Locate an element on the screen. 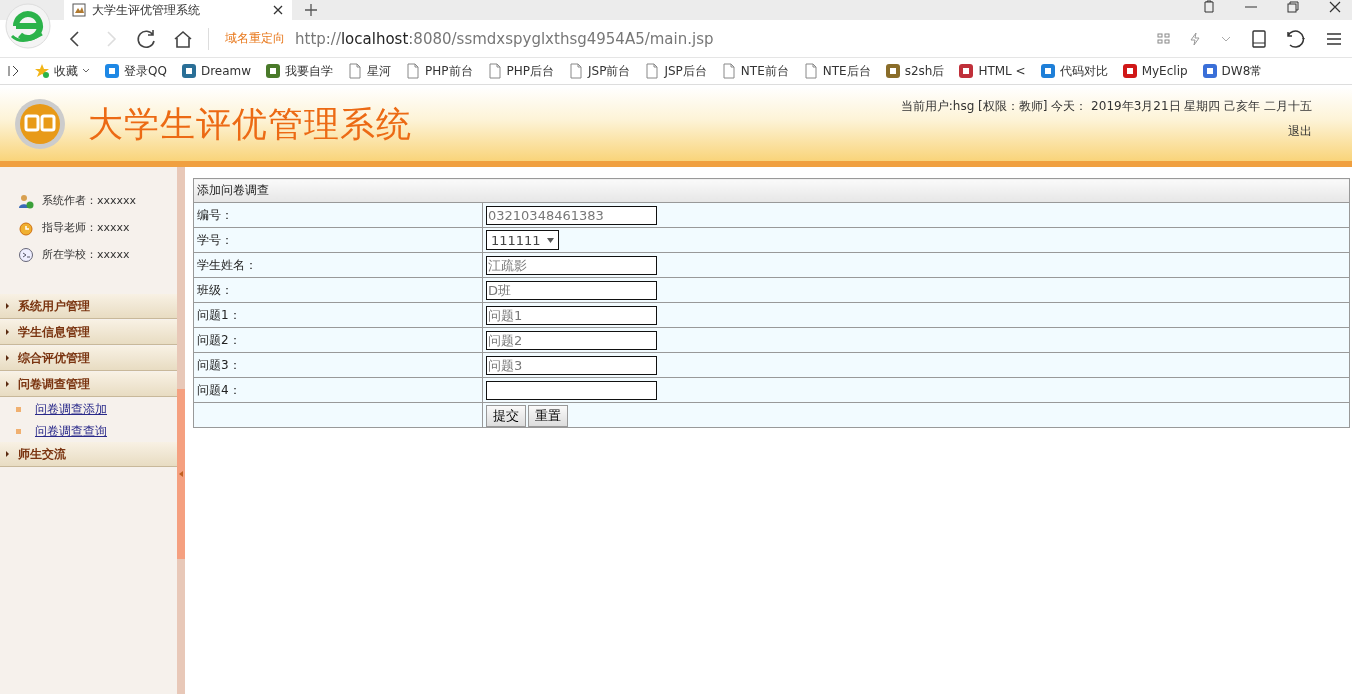 This screenshot has width=1352, height=694. menu-link: 问卷调查添加 is located at coordinates (71, 409).